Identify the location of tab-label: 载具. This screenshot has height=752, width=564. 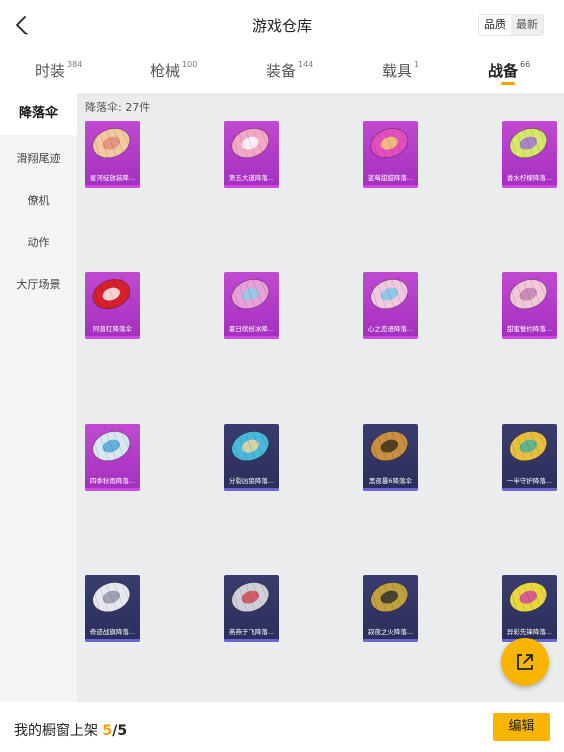
(397, 71).